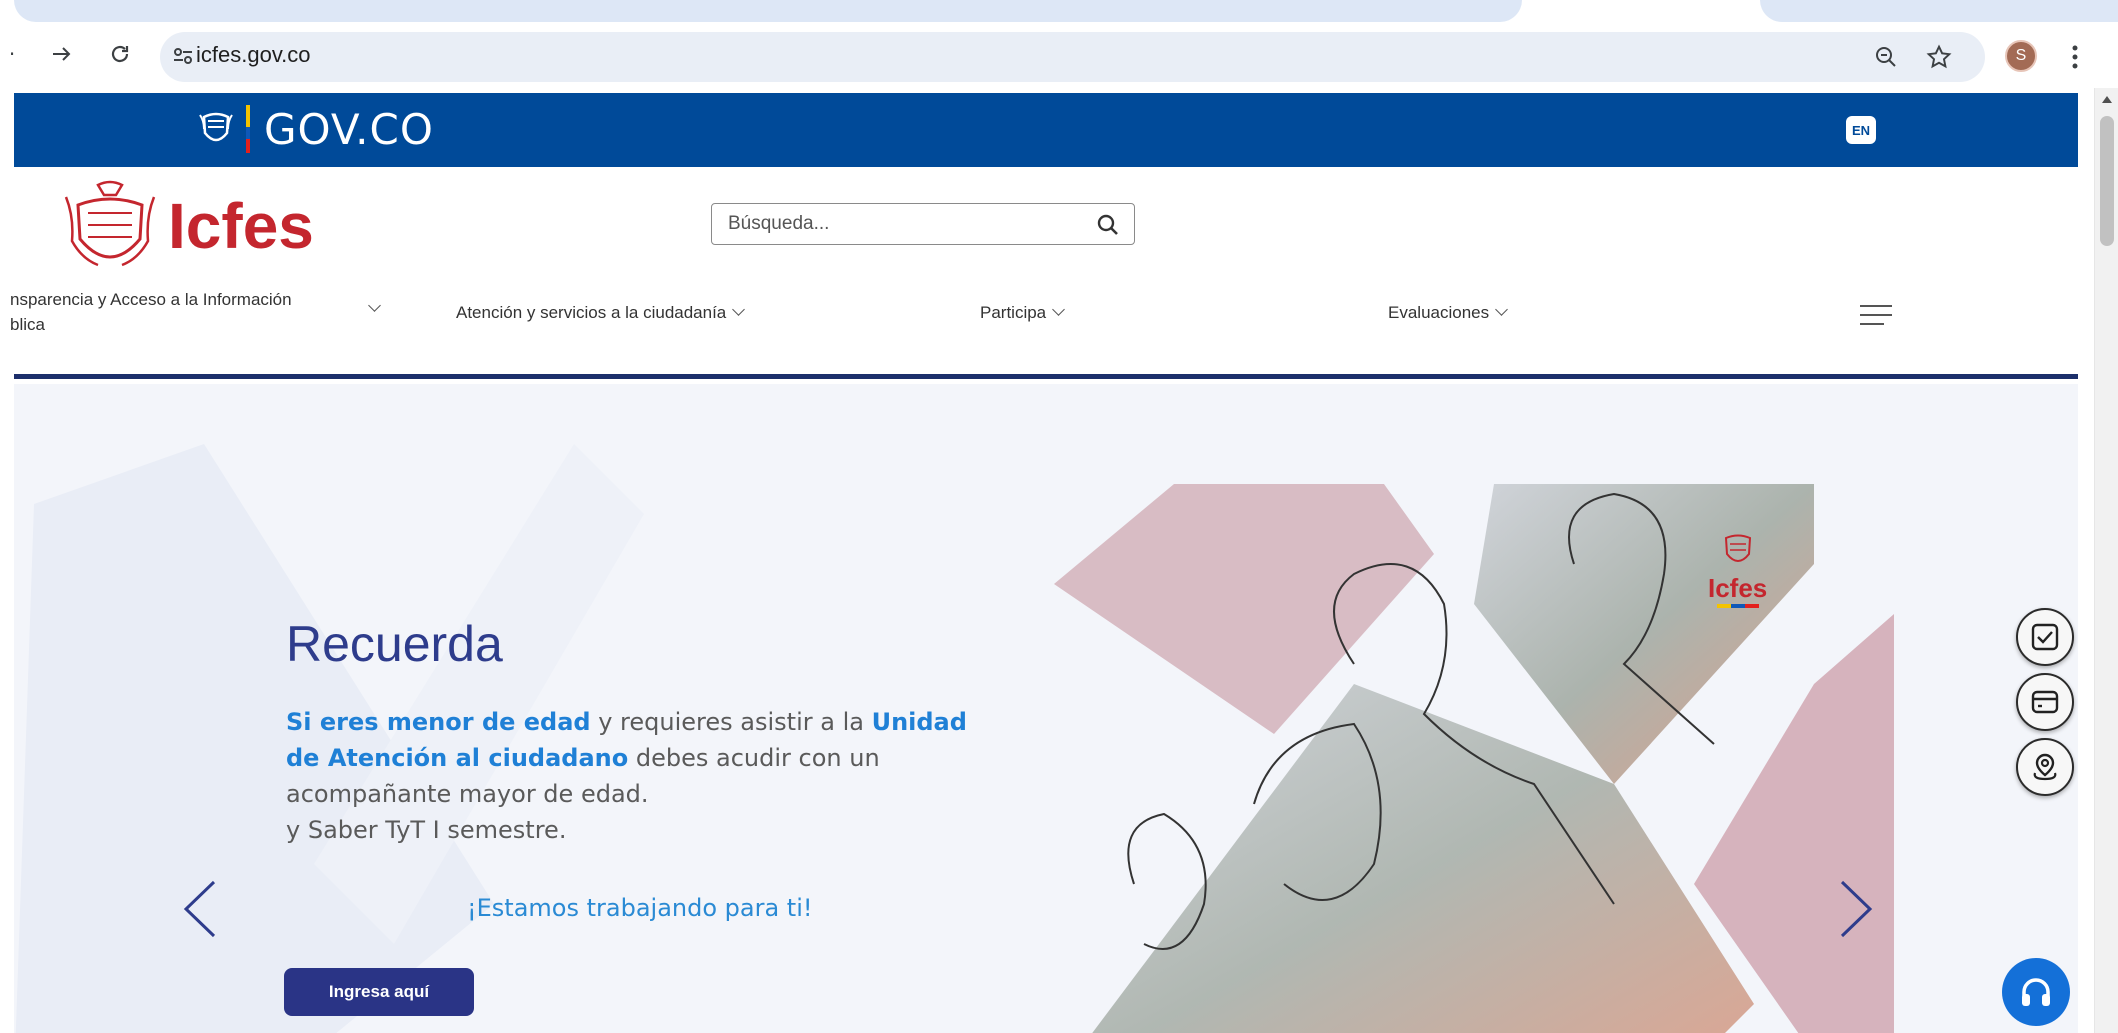  Describe the element at coordinates (248, 146) in the screenshot. I see `gov-divider-red` at that location.